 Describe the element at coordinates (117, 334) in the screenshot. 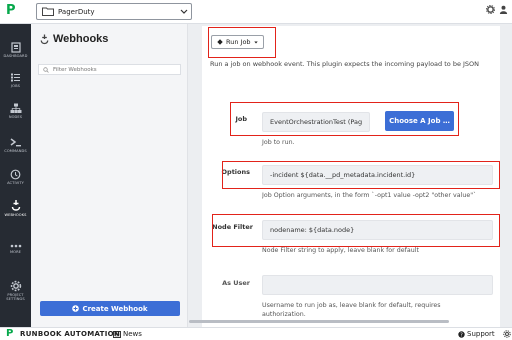

I see `news-icon` at that location.